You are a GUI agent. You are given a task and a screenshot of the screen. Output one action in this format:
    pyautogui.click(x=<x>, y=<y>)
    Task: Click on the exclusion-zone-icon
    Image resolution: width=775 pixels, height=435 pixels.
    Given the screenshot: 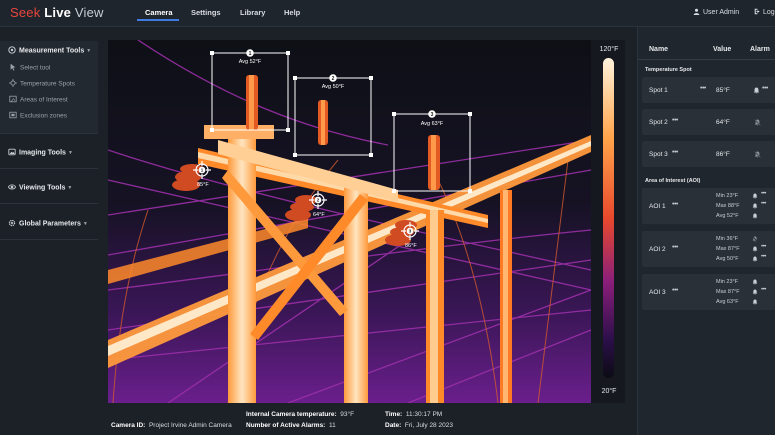 What is the action you would take?
    pyautogui.click(x=13, y=115)
    